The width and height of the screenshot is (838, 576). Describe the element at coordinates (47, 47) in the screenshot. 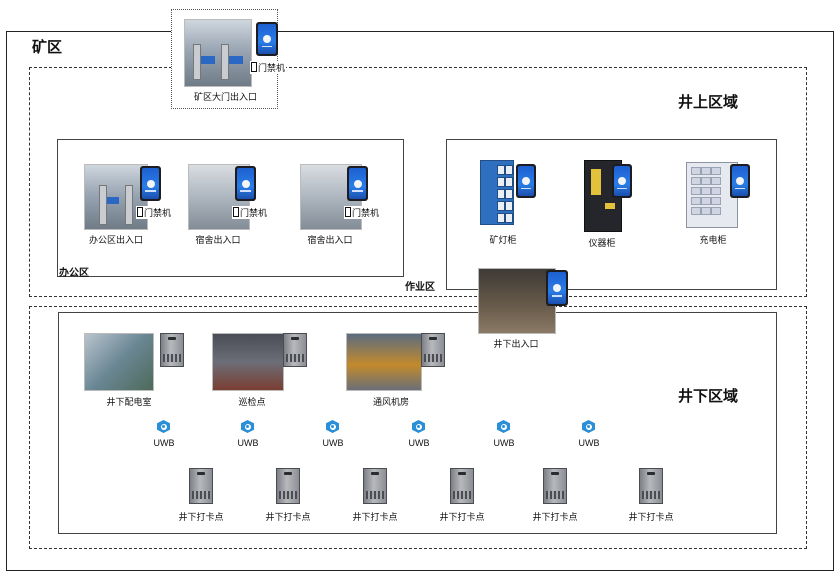

I see `mine-area-title: 矿区` at that location.